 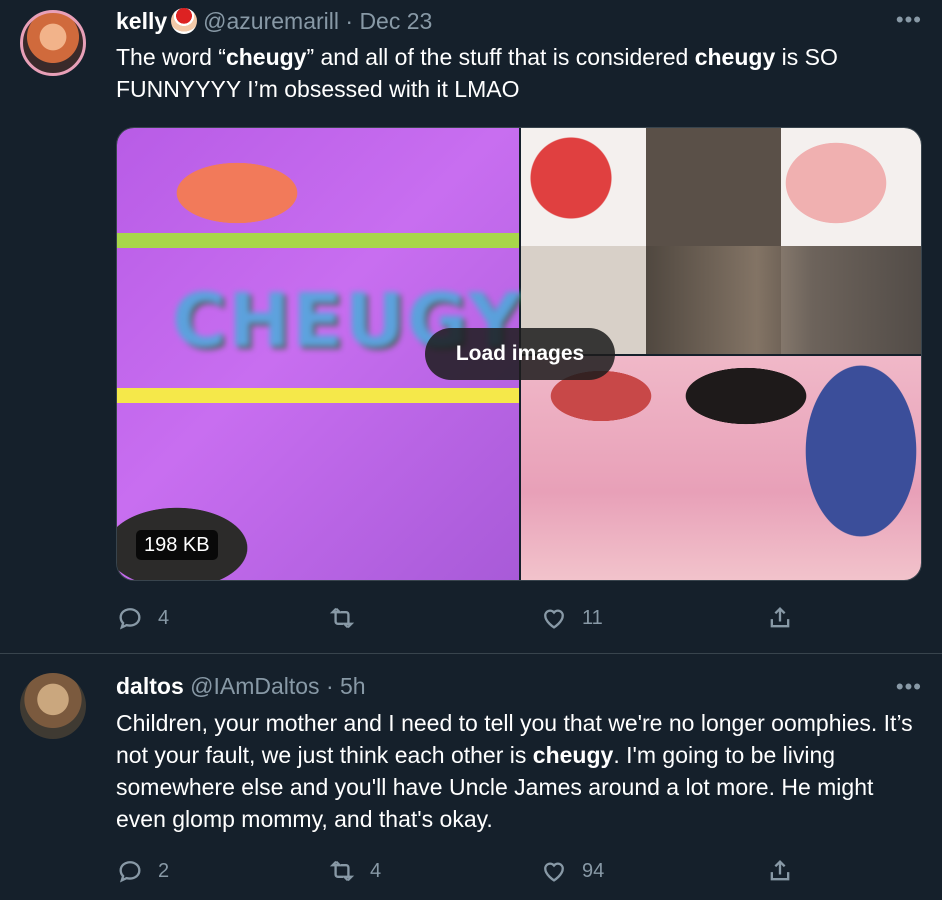 What do you see at coordinates (271, 21) in the screenshot?
I see `author-handle: @azuremarill` at bounding box center [271, 21].